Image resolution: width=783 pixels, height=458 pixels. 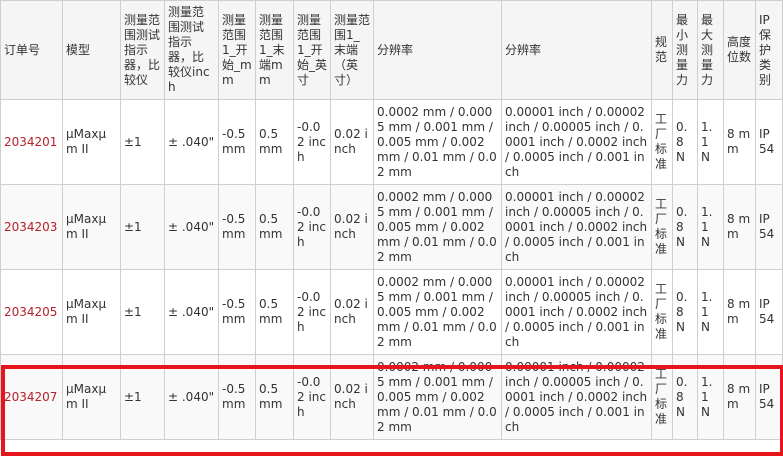 I want to click on header-end-mm: 测量范围1_末端mm, so click(x=274, y=50).